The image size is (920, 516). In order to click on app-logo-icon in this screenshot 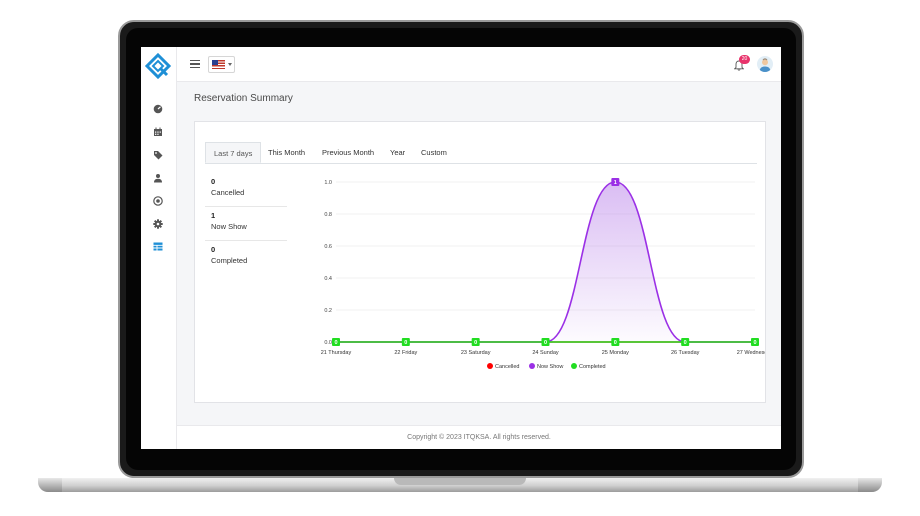, I will do `click(158, 66)`.